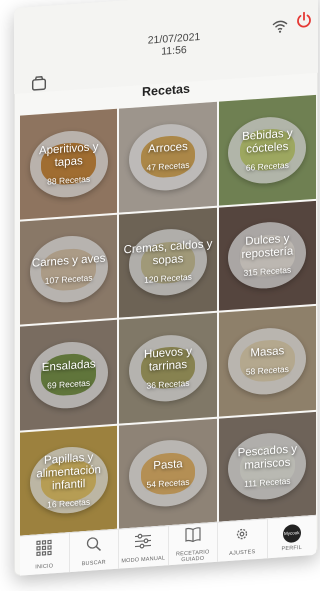 The width and height of the screenshot is (320, 591). I want to click on category-tile: Pasta 54 Recetas, so click(168, 473).